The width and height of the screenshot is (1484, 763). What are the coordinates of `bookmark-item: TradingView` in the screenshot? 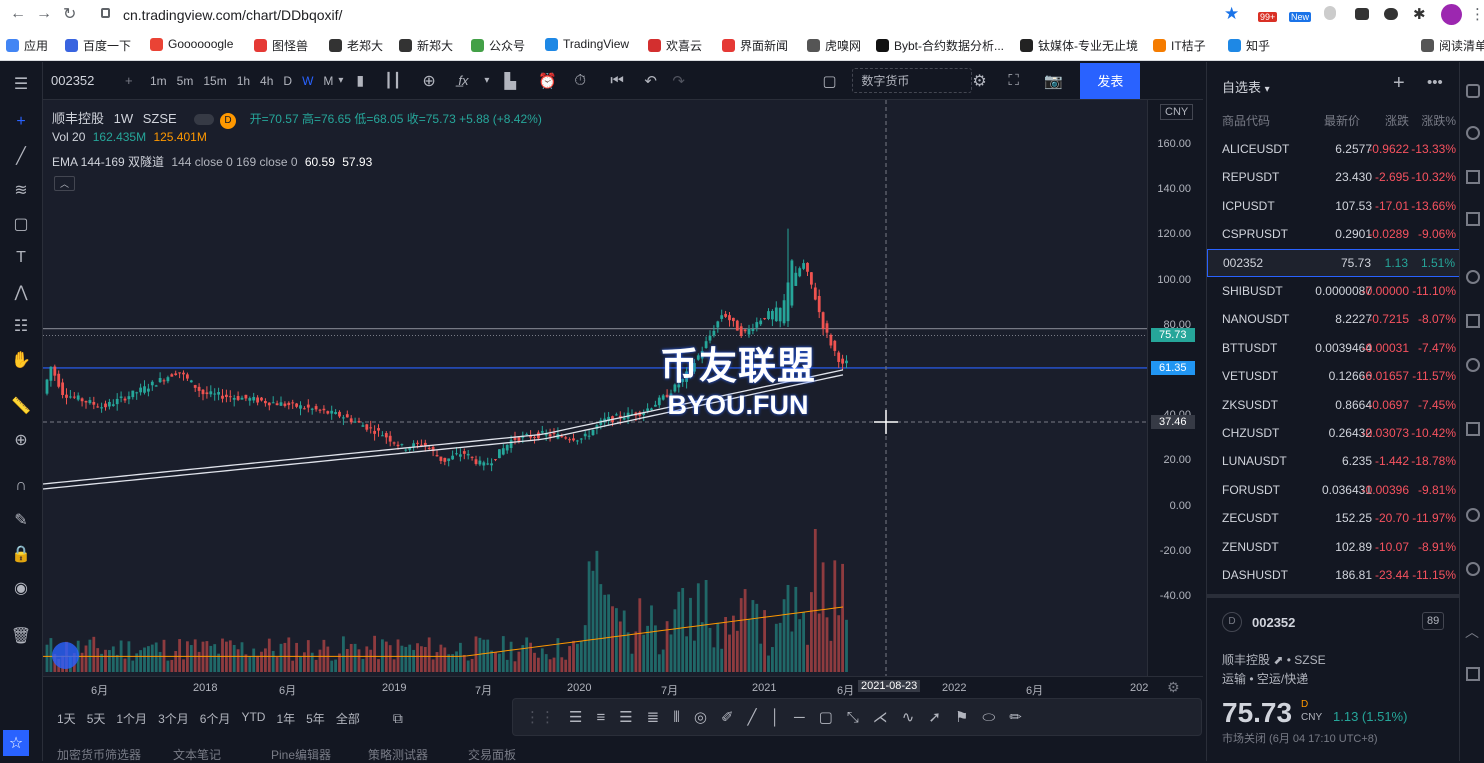 It's located at (587, 44).